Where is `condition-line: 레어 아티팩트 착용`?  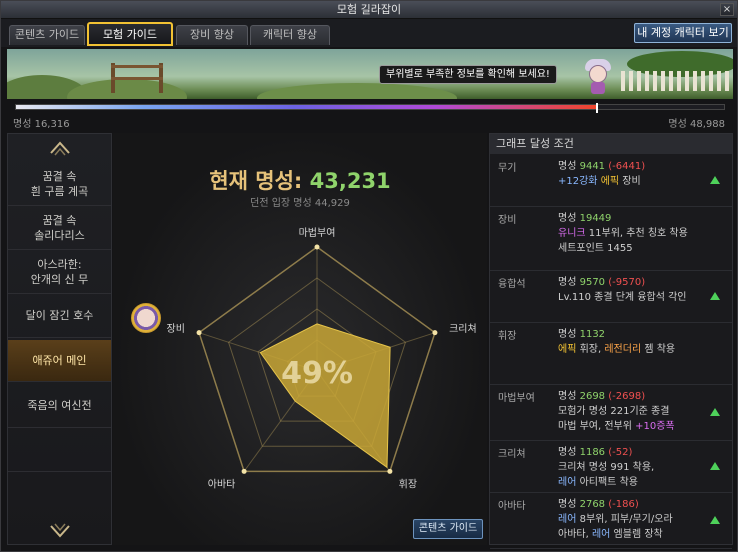
condition-line: 레어 아티팩트 착용 is located at coordinates (598, 482).